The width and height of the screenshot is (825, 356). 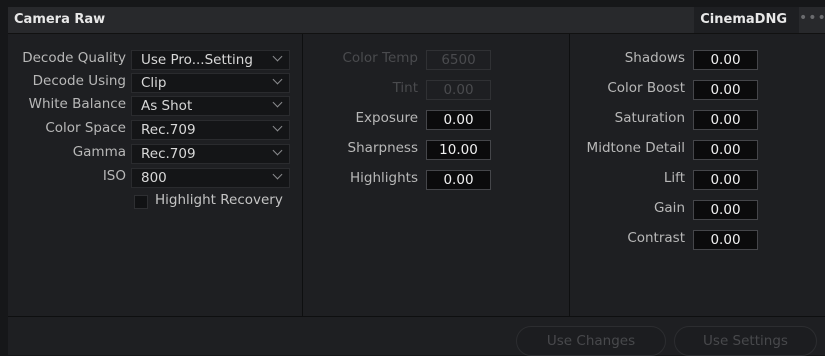 What do you see at coordinates (79, 81) in the screenshot?
I see `decode-using-label: Decode Using` at bounding box center [79, 81].